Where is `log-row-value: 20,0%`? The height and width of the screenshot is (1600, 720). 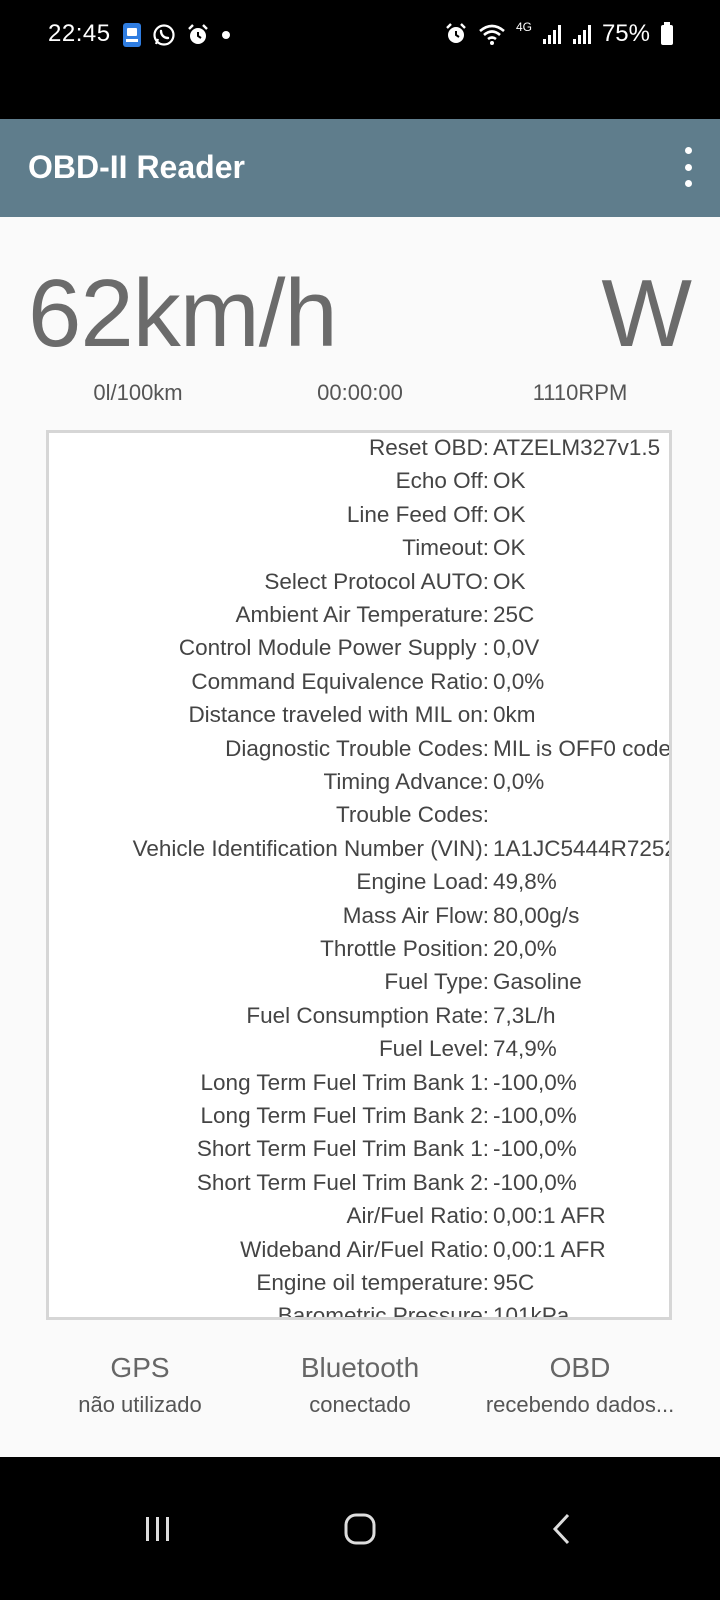
log-row-value: 20,0% is located at coordinates (525, 948).